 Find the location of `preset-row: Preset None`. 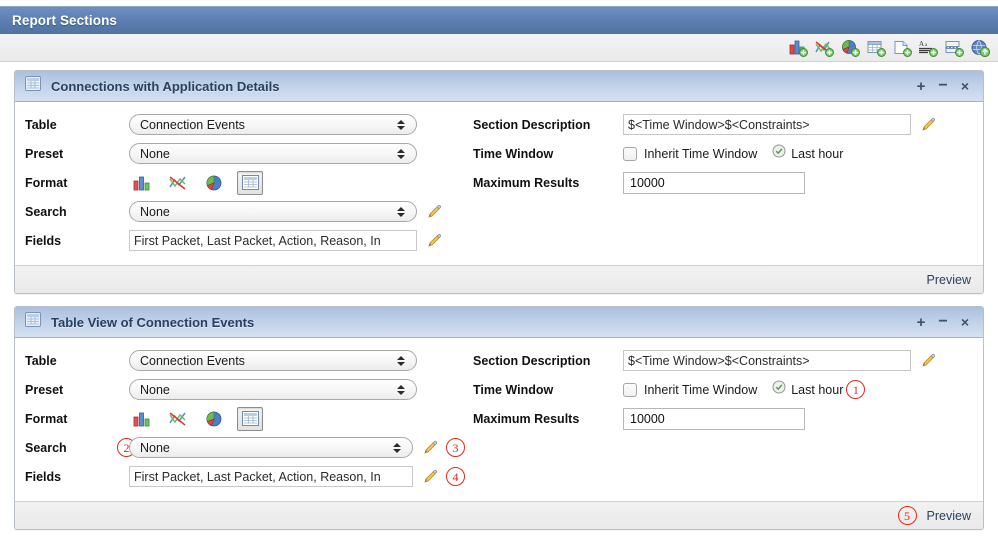

preset-row: Preset None is located at coordinates (245, 153).